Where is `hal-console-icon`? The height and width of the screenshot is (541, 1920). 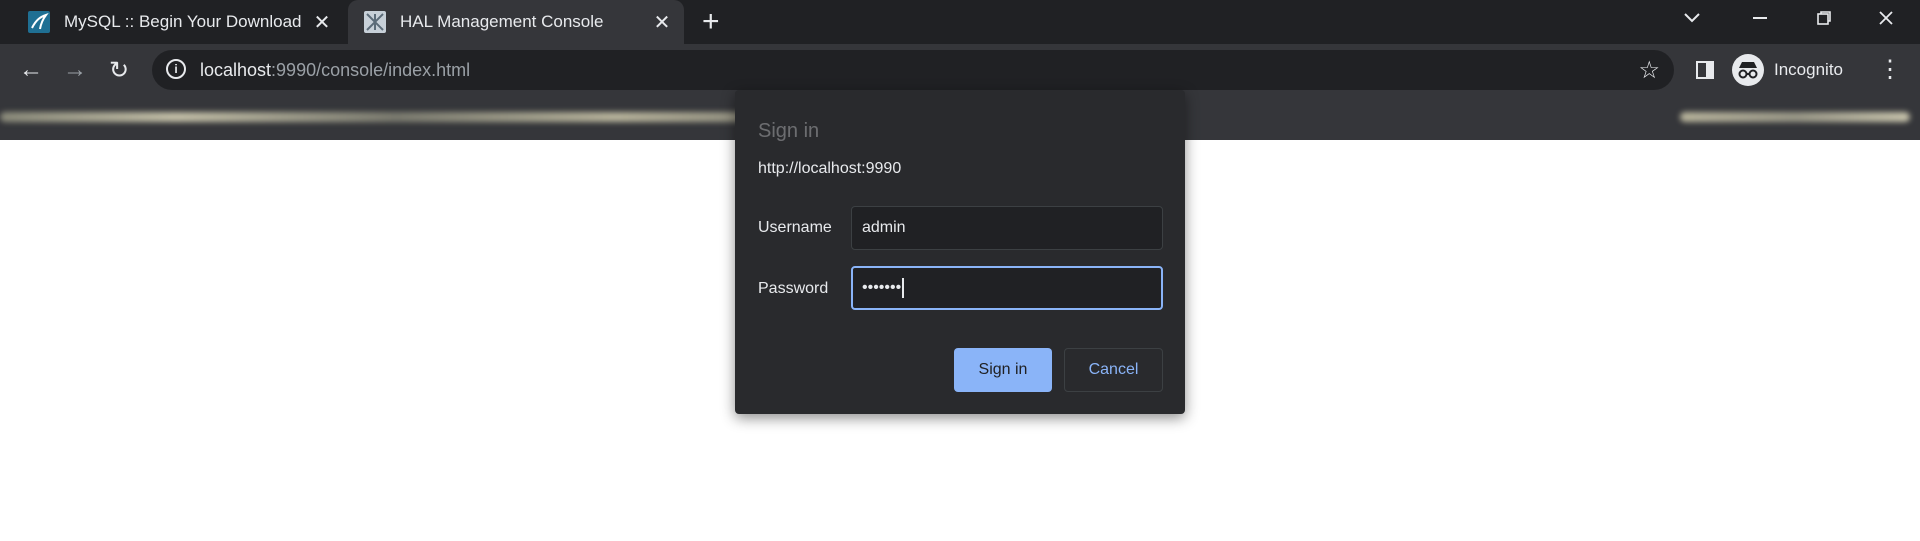 hal-console-icon is located at coordinates (375, 22).